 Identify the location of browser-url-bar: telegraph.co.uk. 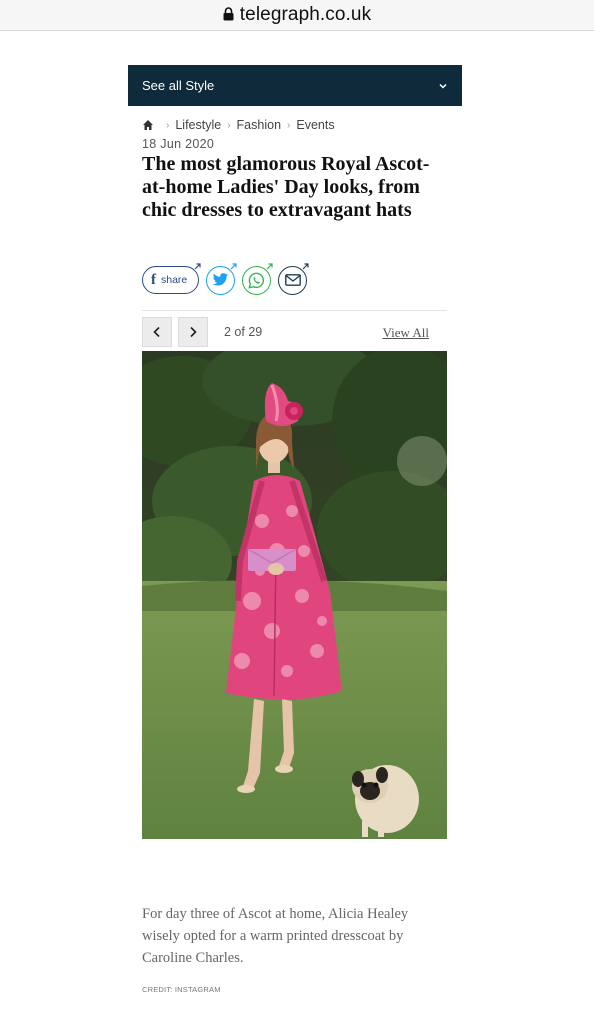
(297, 15).